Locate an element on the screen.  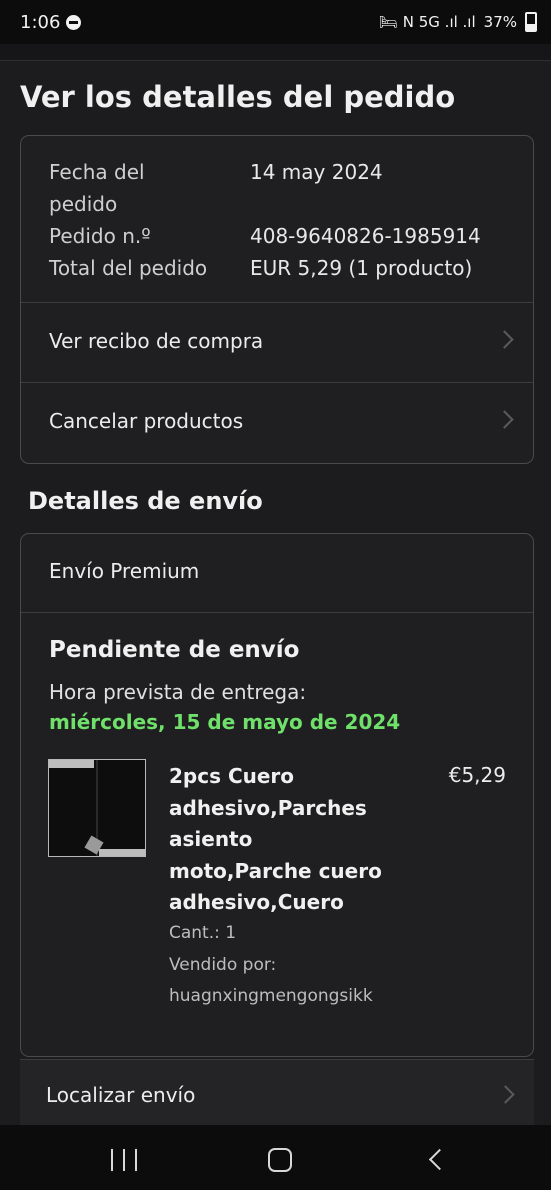
recents-button is located at coordinates (124, 1160).